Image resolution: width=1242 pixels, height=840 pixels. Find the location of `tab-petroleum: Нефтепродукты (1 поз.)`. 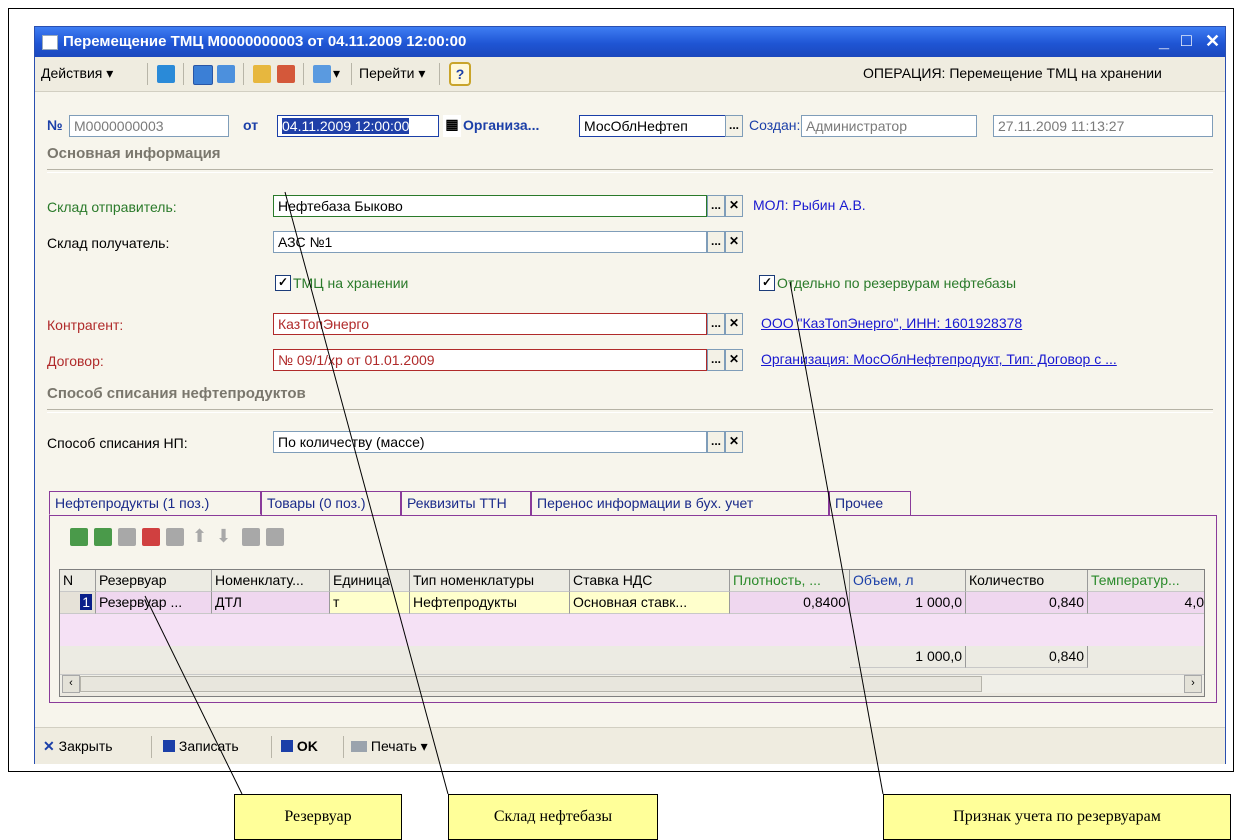

tab-petroleum: Нефтепродукты (1 поз.) is located at coordinates (155, 503).